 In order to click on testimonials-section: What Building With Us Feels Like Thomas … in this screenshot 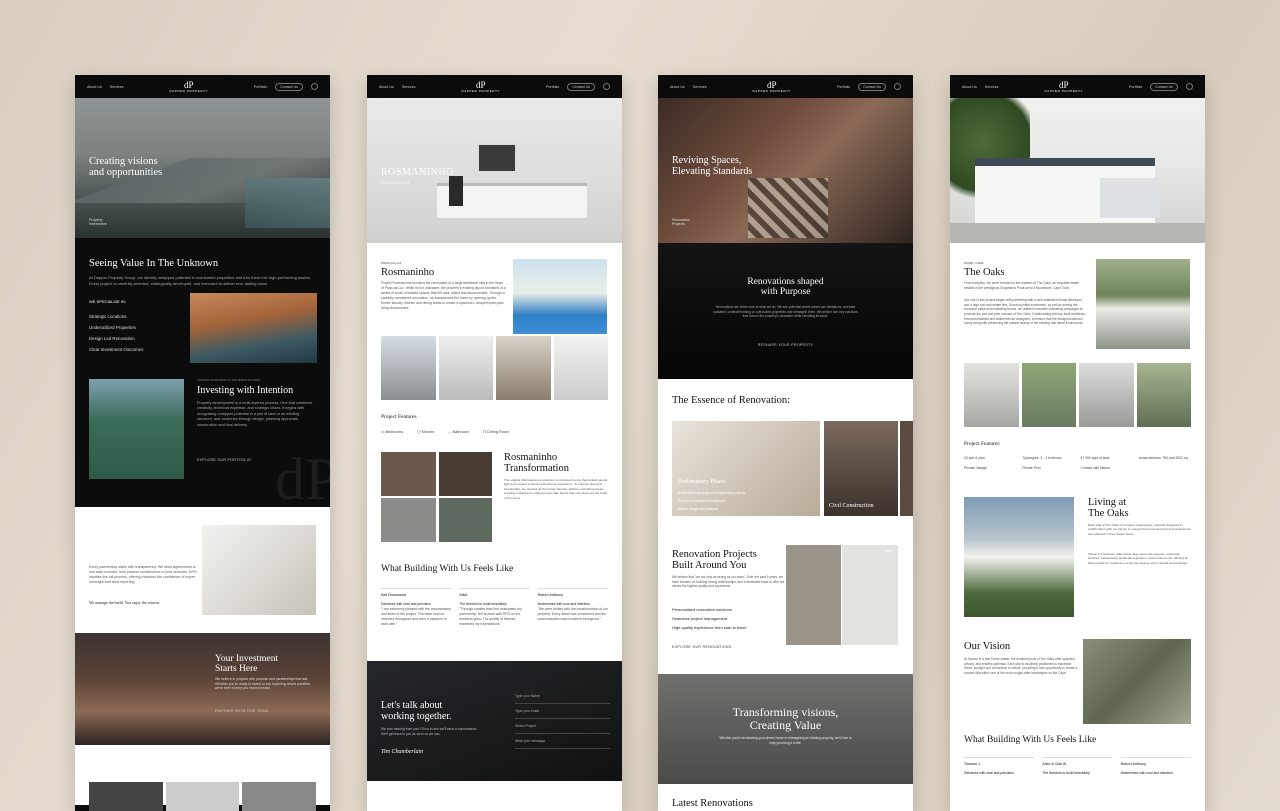, I will do `click(1077, 755)`.